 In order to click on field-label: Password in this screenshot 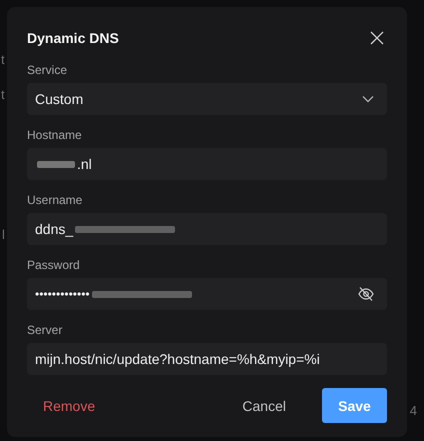, I will do `click(54, 265)`.